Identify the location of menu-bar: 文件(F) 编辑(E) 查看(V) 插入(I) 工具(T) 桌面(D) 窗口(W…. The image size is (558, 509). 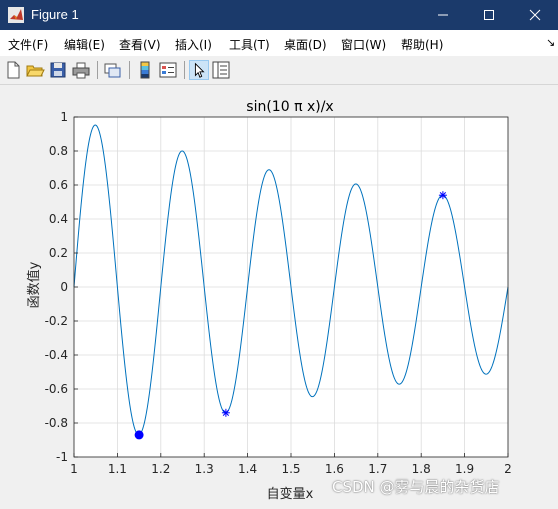
(279, 43).